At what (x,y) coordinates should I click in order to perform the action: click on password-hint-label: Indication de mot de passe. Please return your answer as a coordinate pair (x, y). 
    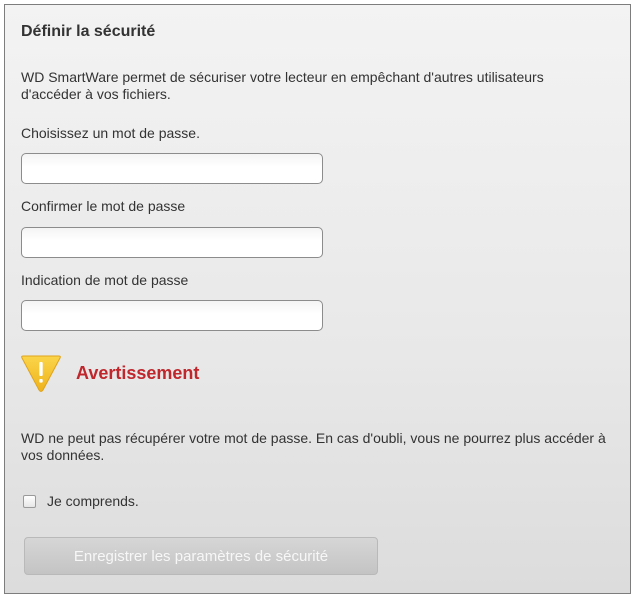
    Looking at the image, I should click on (105, 280).